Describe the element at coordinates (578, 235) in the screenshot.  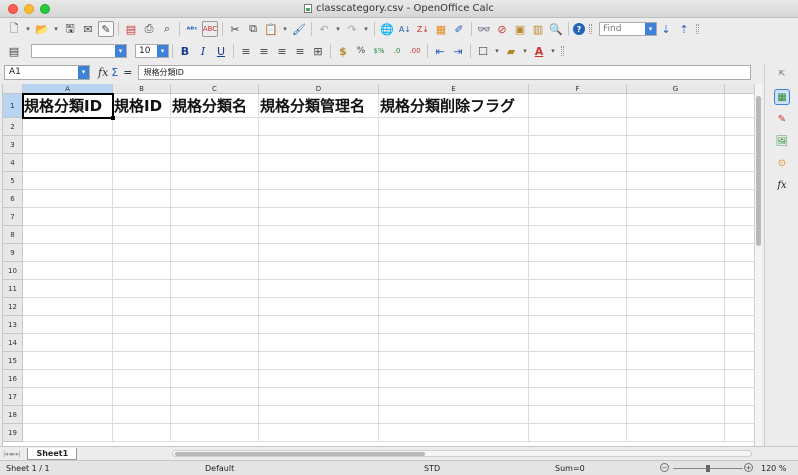
I see `cell-f8` at that location.